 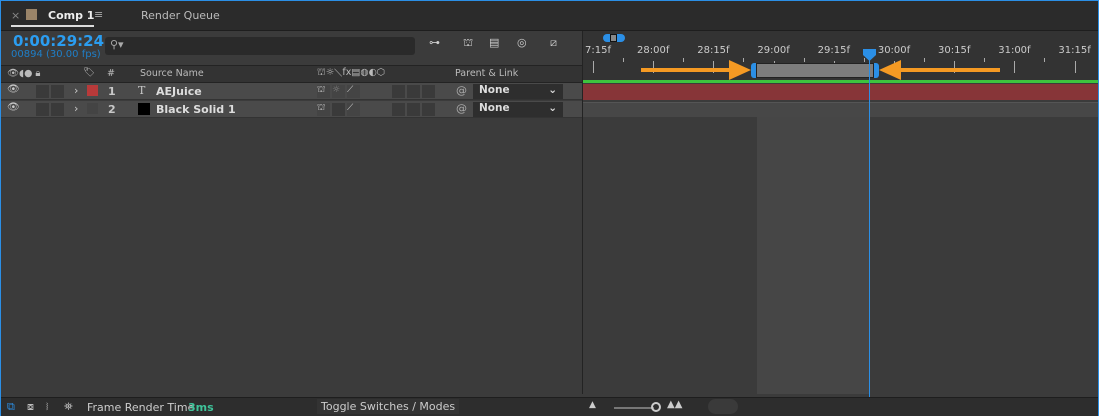 I want to click on playhead-icon, so click(x=869, y=55).